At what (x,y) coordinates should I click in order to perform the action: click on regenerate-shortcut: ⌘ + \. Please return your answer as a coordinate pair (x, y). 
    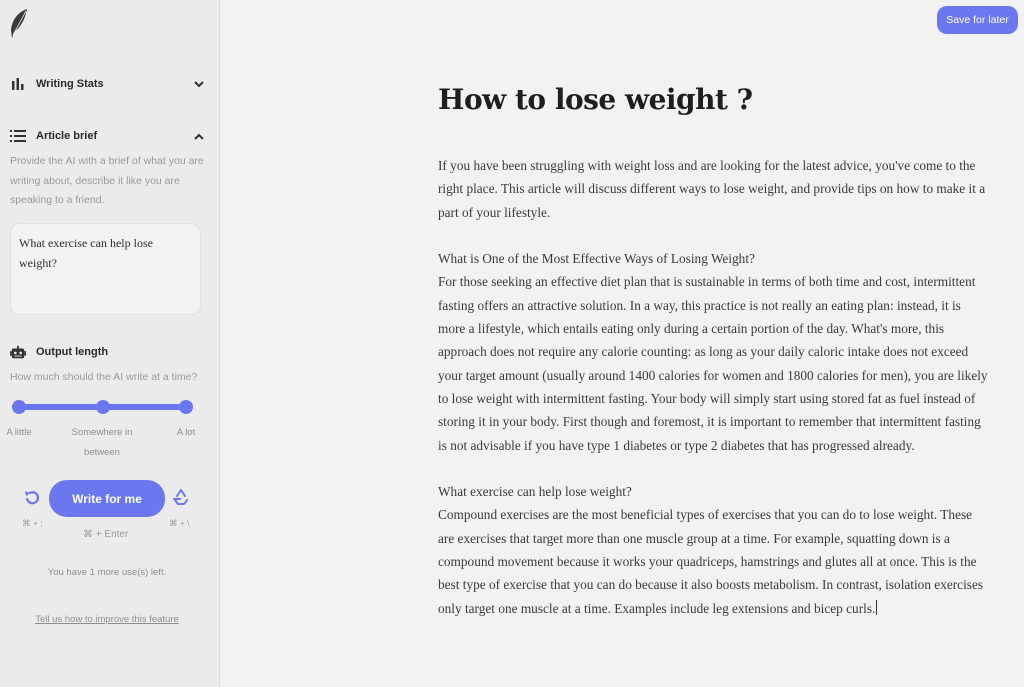
    Looking at the image, I should click on (179, 523).